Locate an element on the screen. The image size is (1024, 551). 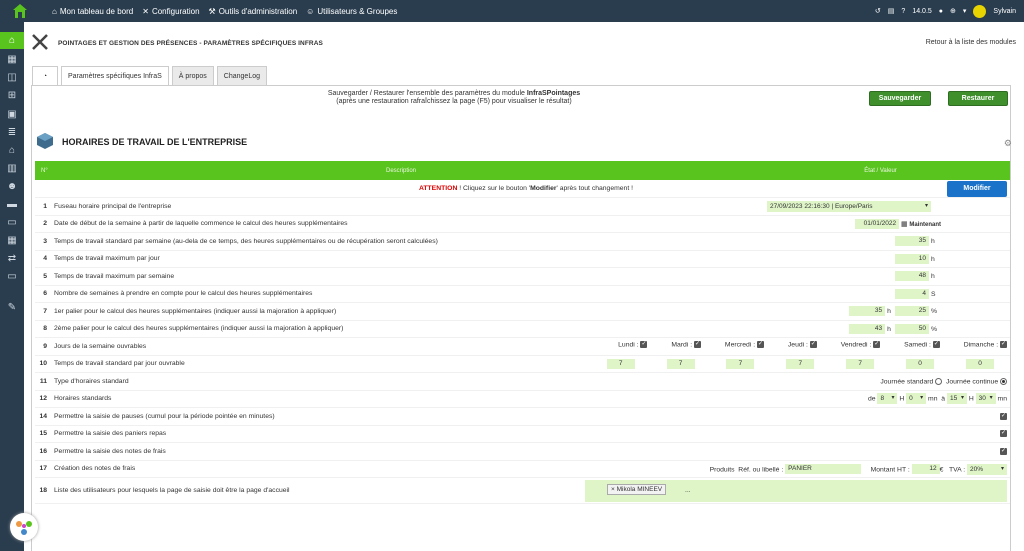
tab-infras-settings: Paramètres spécifiques InfraS is located at coordinates (115, 76).